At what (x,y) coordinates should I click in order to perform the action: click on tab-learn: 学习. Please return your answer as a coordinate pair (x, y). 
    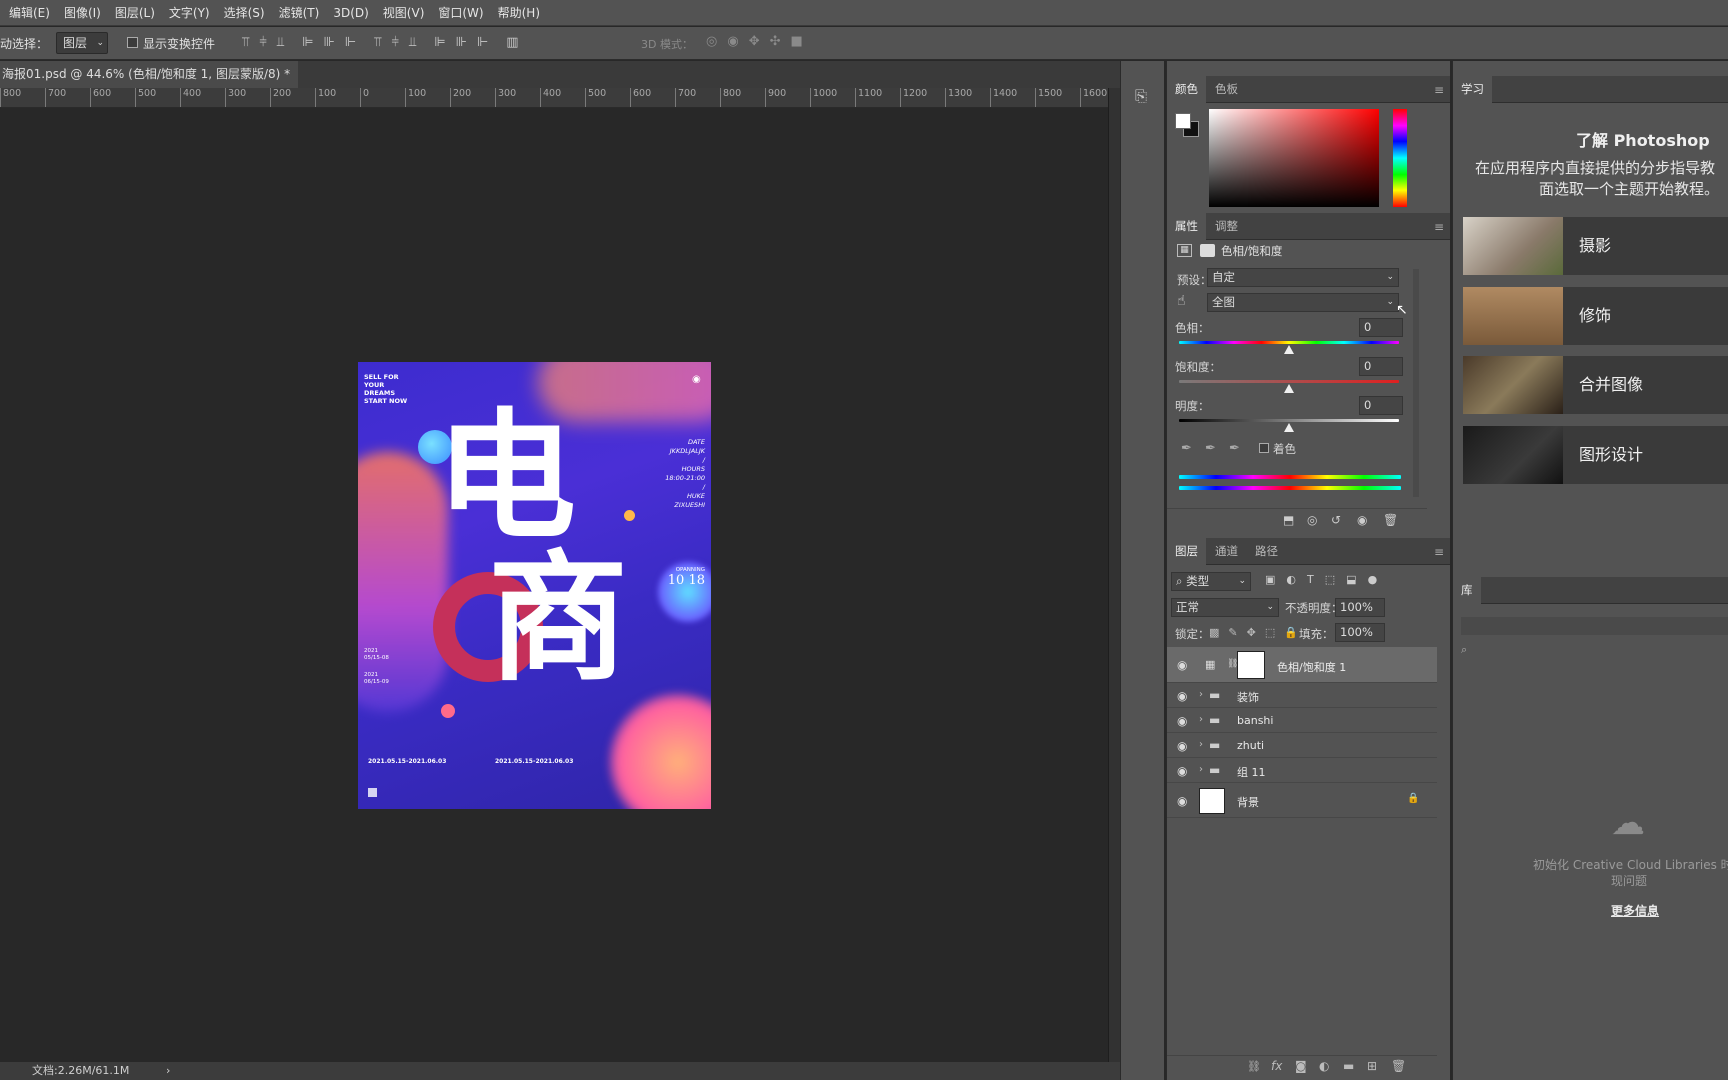
    Looking at the image, I should click on (1472, 89).